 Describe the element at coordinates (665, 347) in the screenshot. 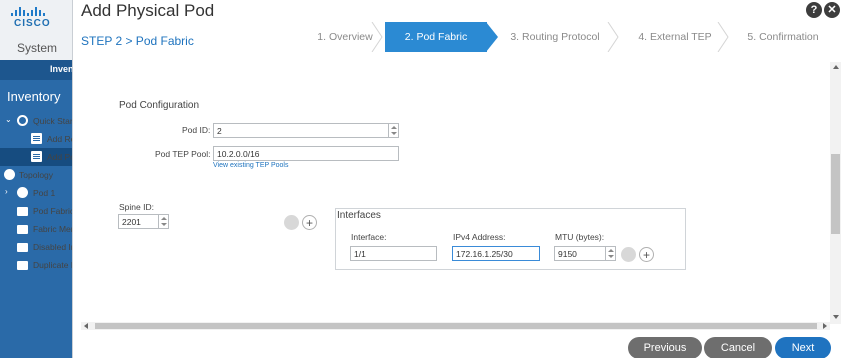

I see `previous-button: Previous` at that location.